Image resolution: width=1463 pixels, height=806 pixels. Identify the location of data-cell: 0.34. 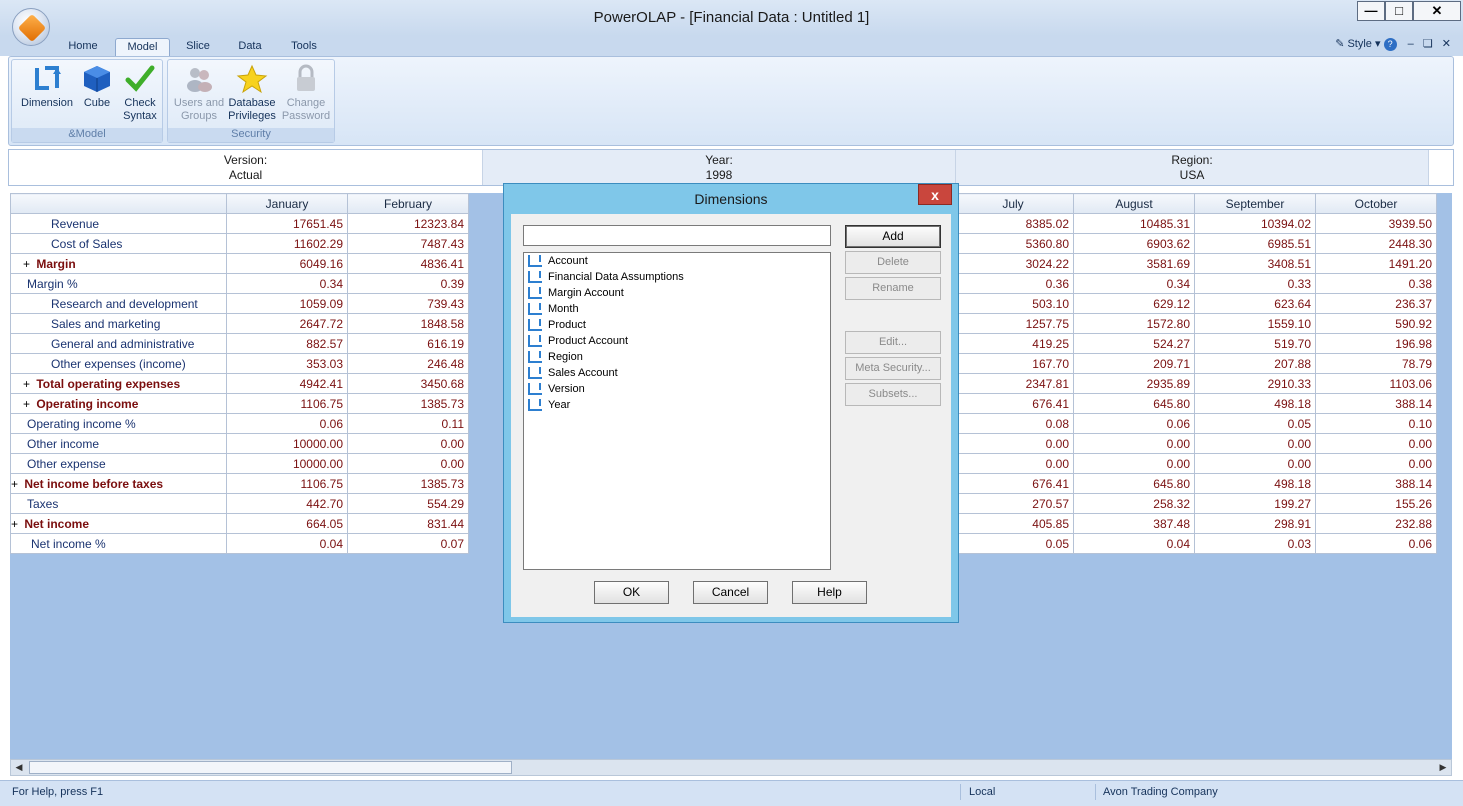
(1134, 283).